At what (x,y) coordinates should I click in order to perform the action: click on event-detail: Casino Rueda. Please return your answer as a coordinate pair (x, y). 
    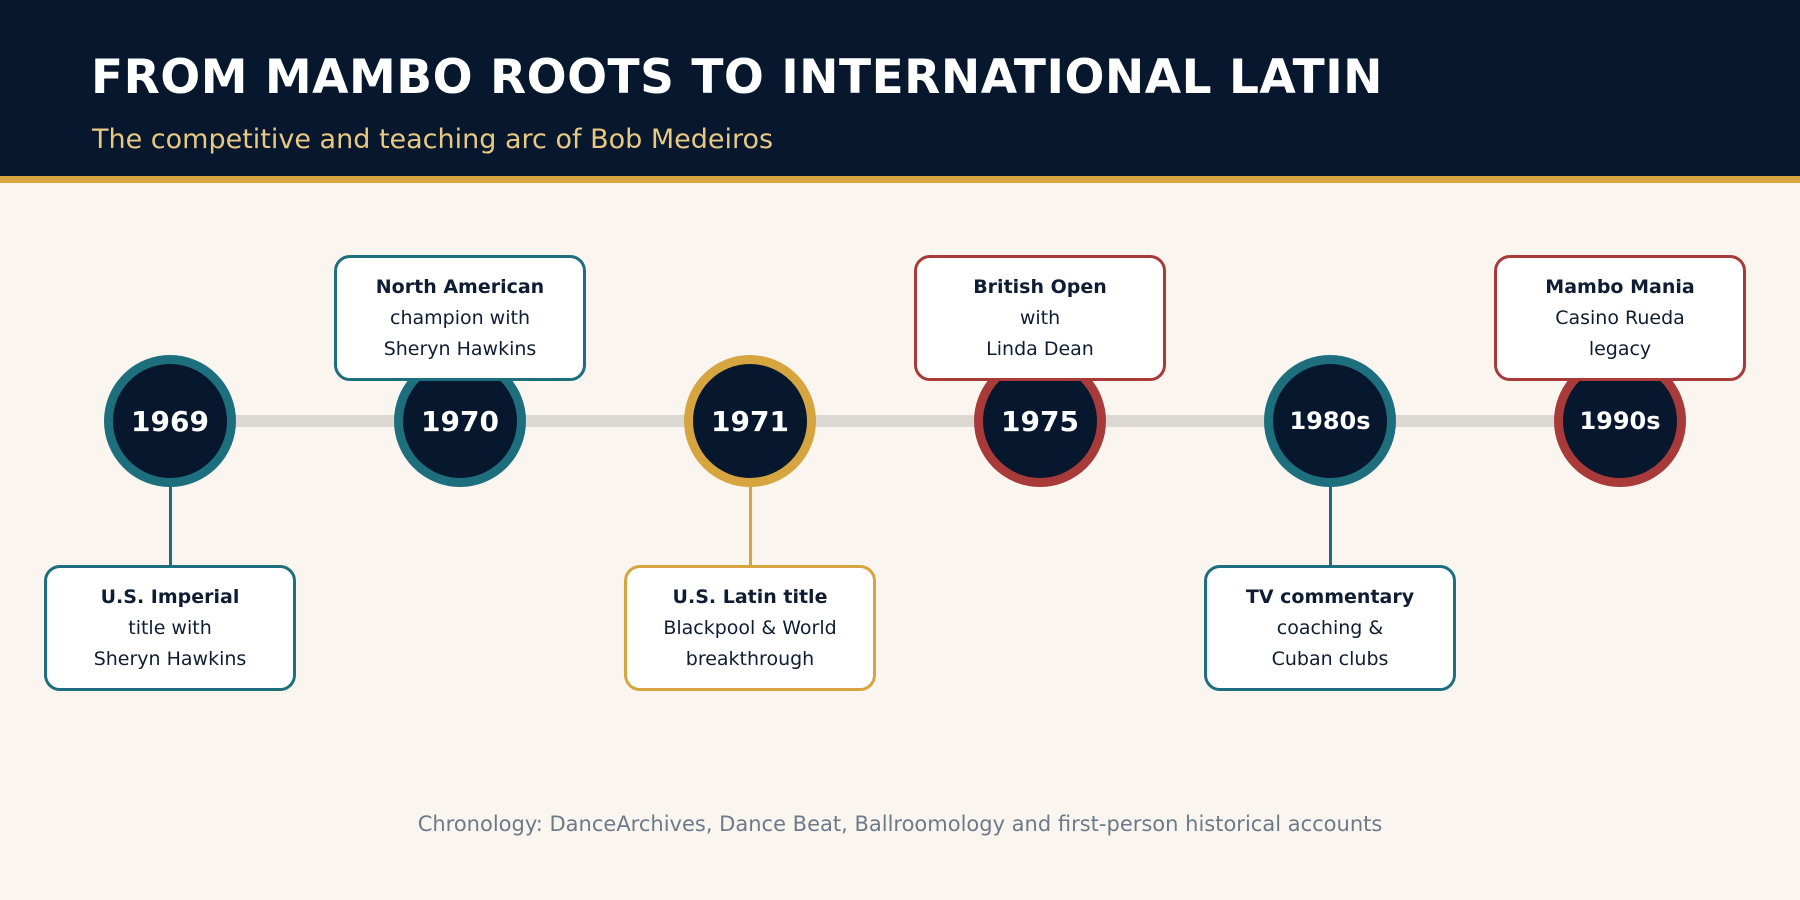
    Looking at the image, I should click on (1620, 317).